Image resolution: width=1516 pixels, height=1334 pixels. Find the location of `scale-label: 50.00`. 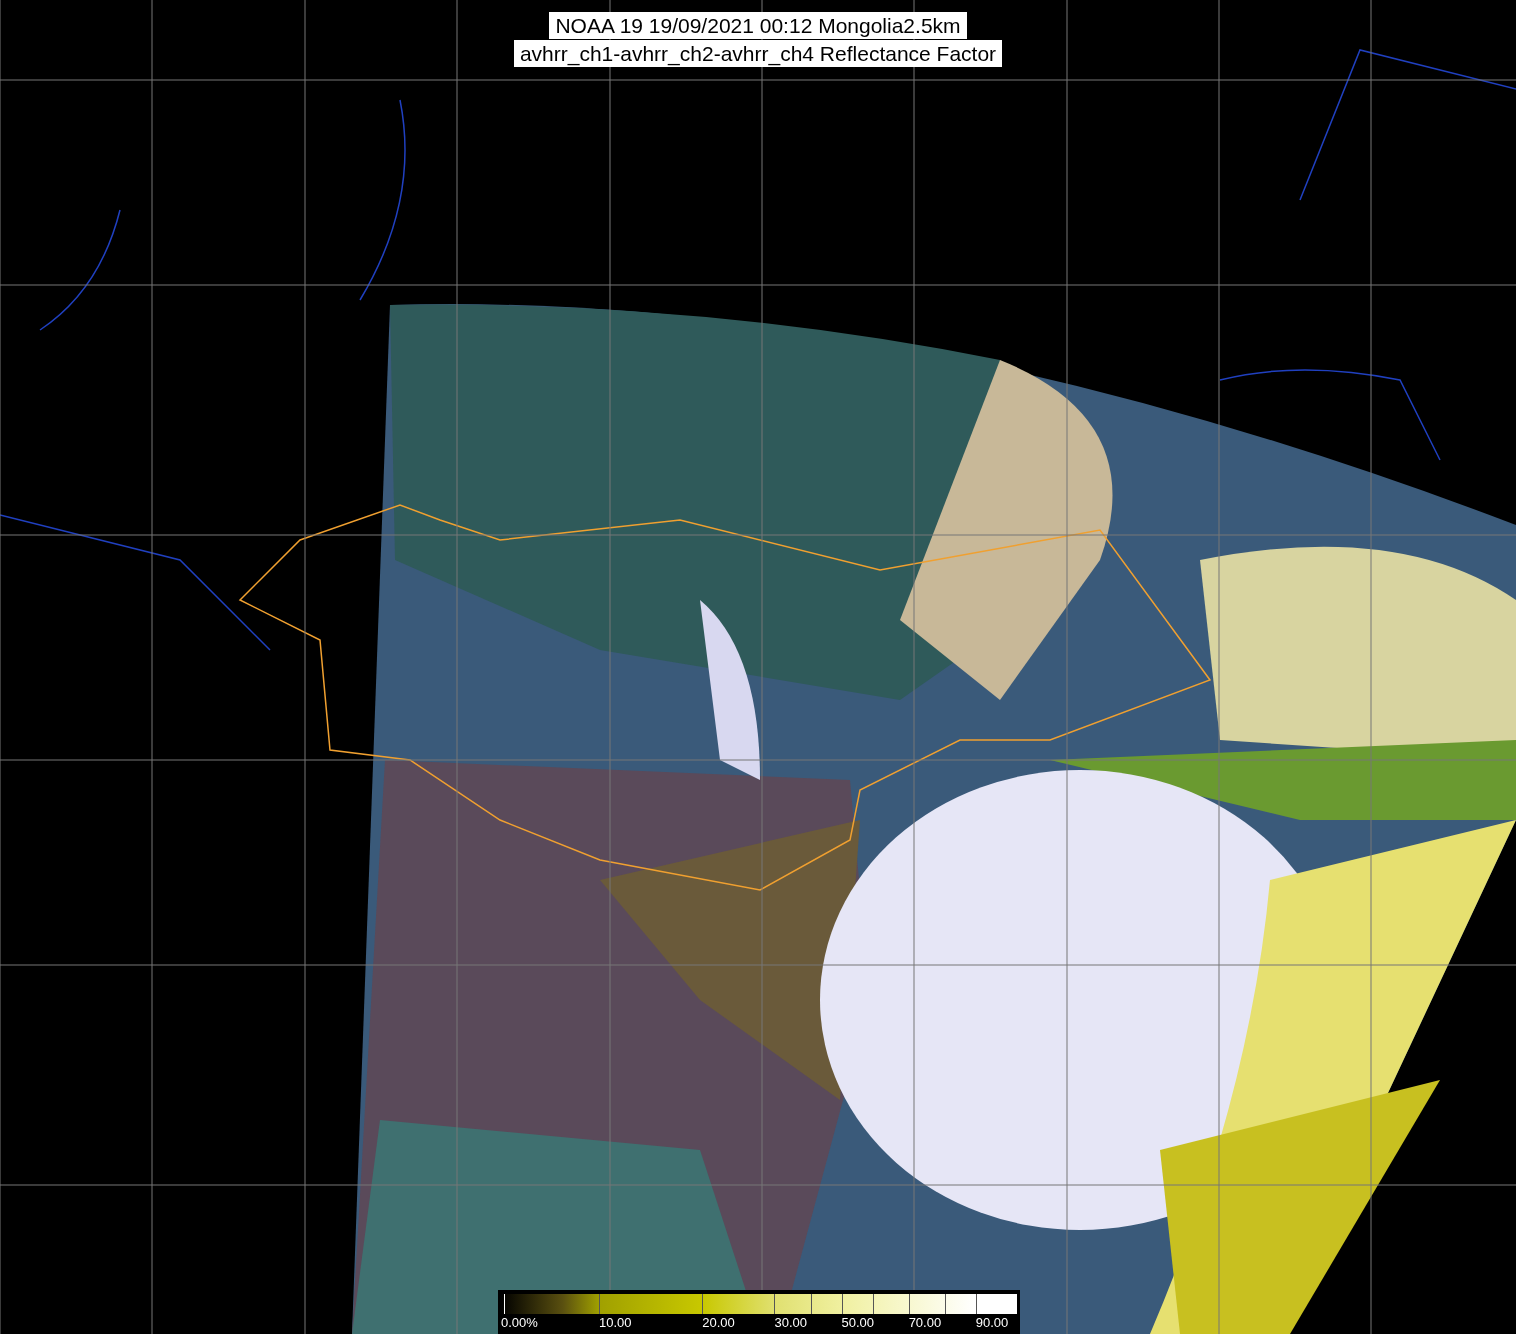

scale-label: 50.00 is located at coordinates (858, 1322).